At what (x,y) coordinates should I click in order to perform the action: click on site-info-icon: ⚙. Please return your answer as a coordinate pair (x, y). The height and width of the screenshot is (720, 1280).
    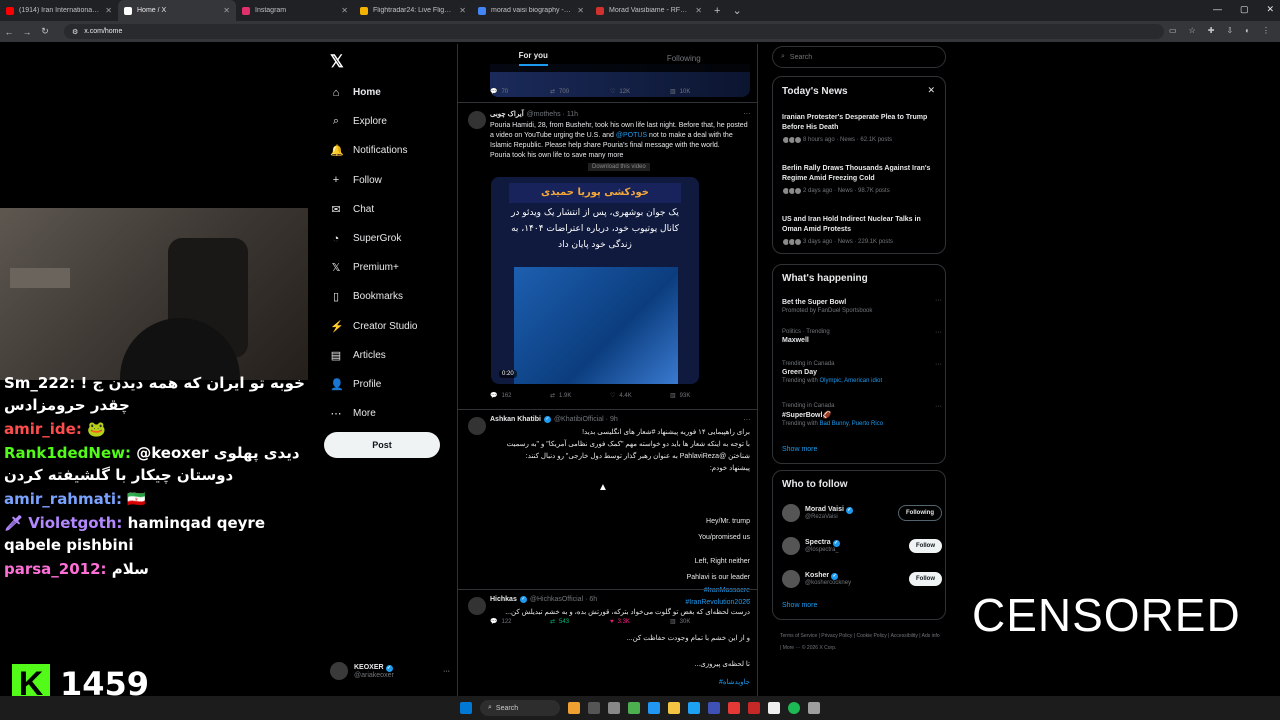
    Looking at the image, I should click on (75, 32).